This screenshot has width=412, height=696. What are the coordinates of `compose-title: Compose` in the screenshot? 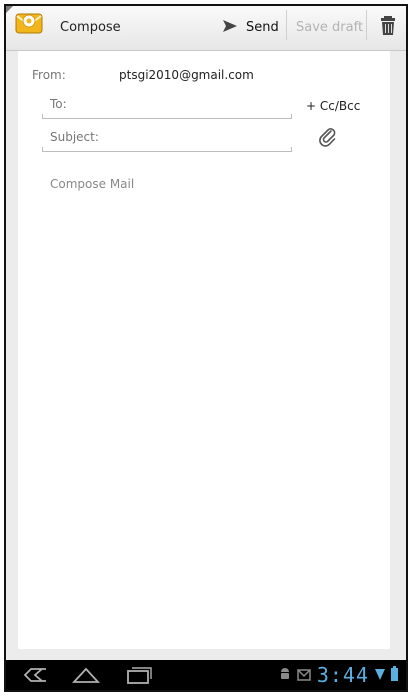 It's located at (90, 27).